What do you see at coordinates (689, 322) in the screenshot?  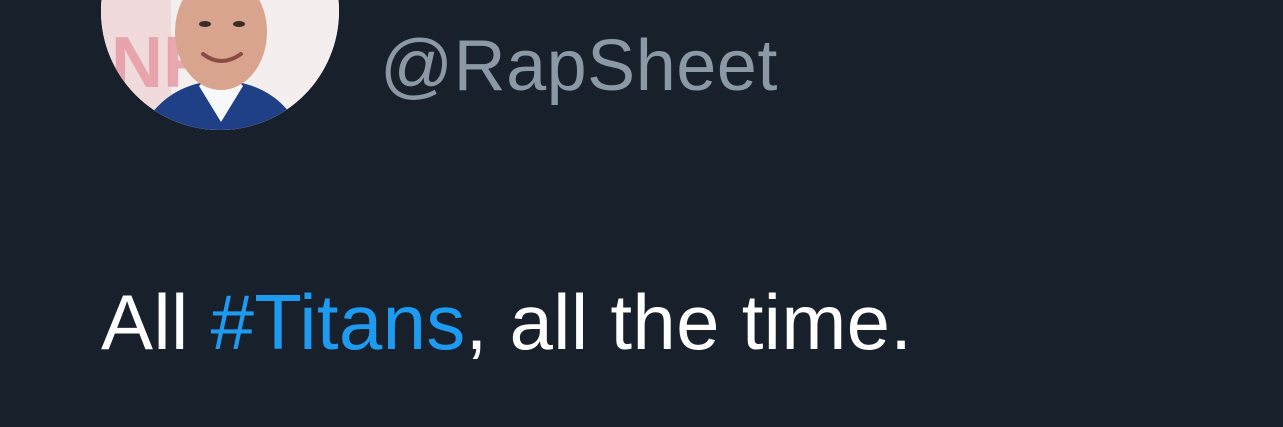 I see `tweet-text-after-hashtag: , all the time.` at bounding box center [689, 322].